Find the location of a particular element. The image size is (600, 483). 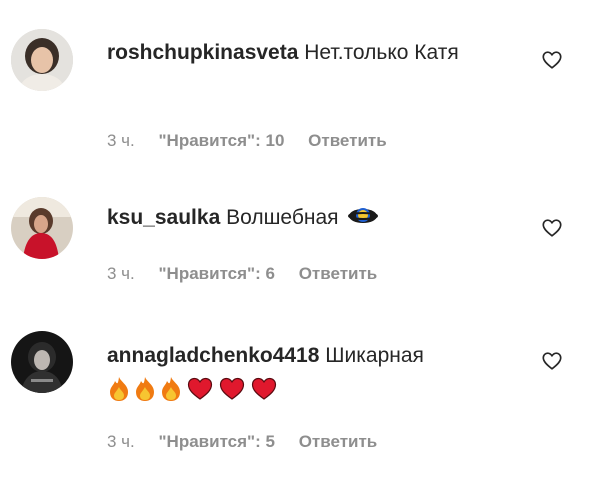

comment-meta: 3 ч. "Нравится": 10 Ответить is located at coordinates (256, 141).